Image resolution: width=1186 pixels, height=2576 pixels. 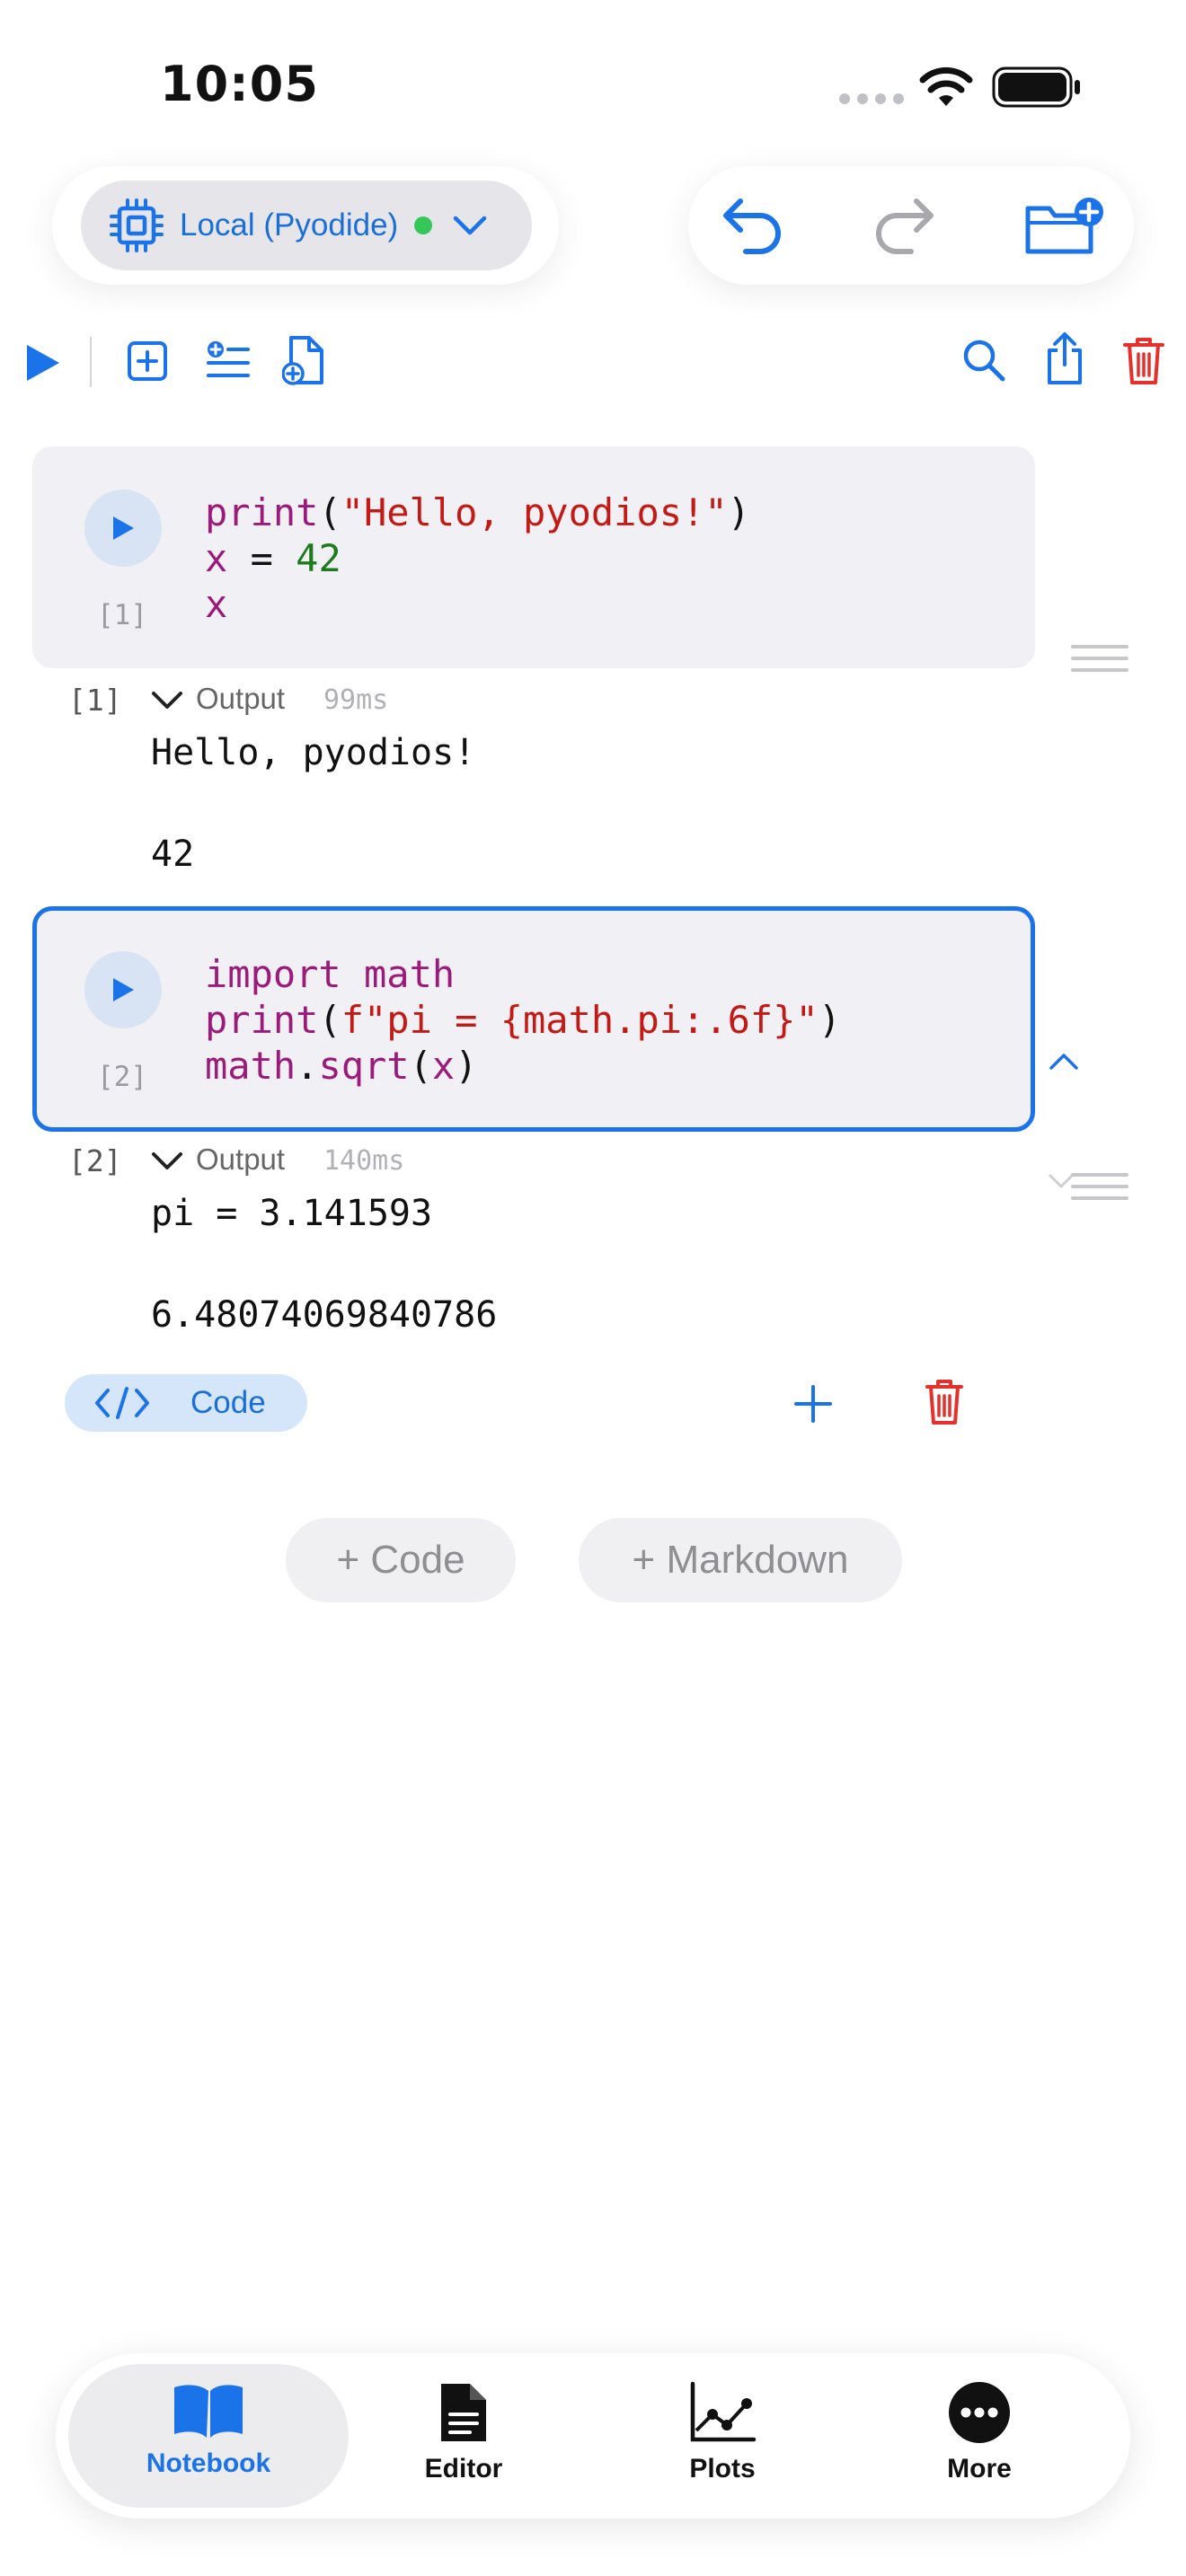 I want to click on book-icon, so click(x=208, y=2411).